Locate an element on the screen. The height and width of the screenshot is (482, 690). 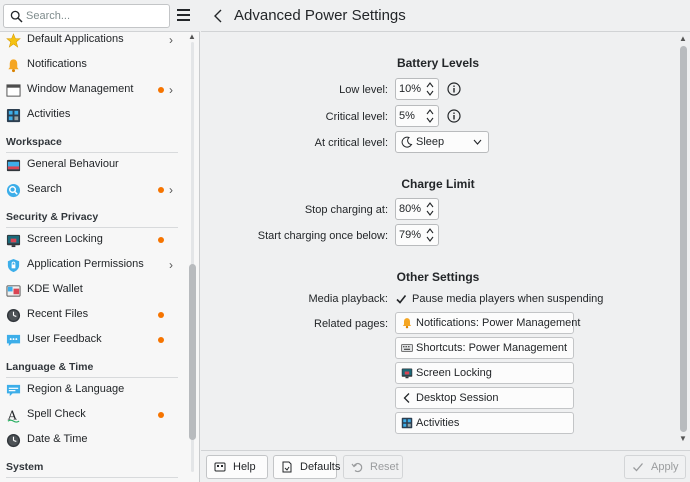
sidebar-item-screen-locking: Screen Locking is located at coordinates (93, 240).